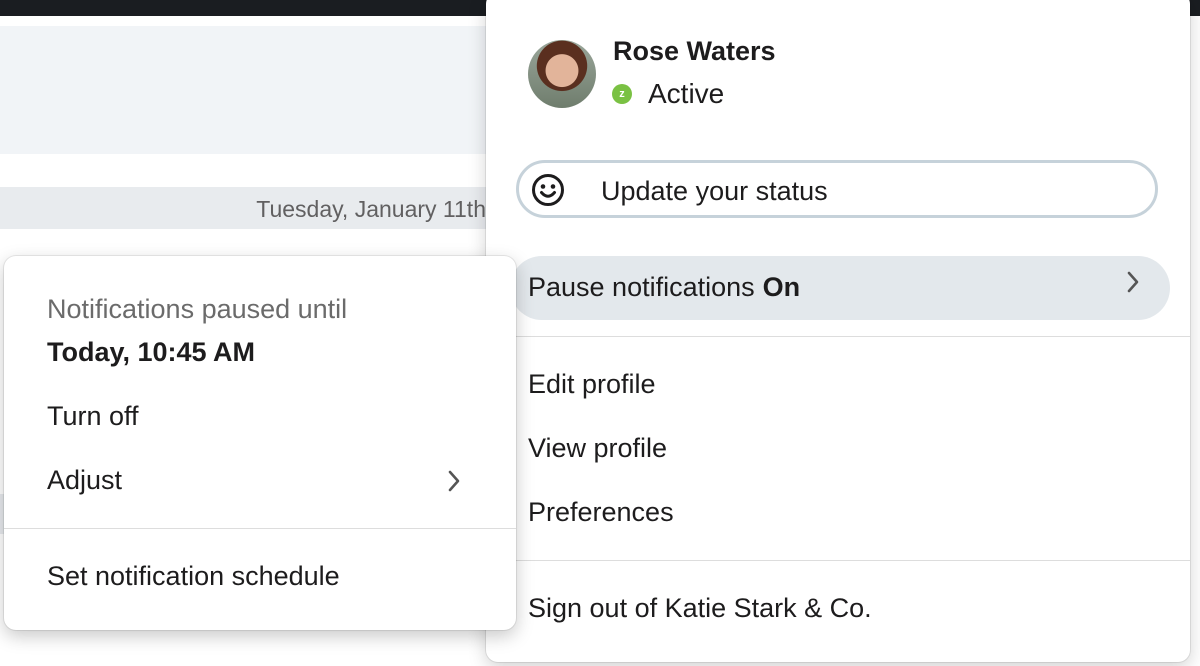 Image resolution: width=1200 pixels, height=666 pixels. Describe the element at coordinates (601, 512) in the screenshot. I see `preferences-item: Preferences` at that location.